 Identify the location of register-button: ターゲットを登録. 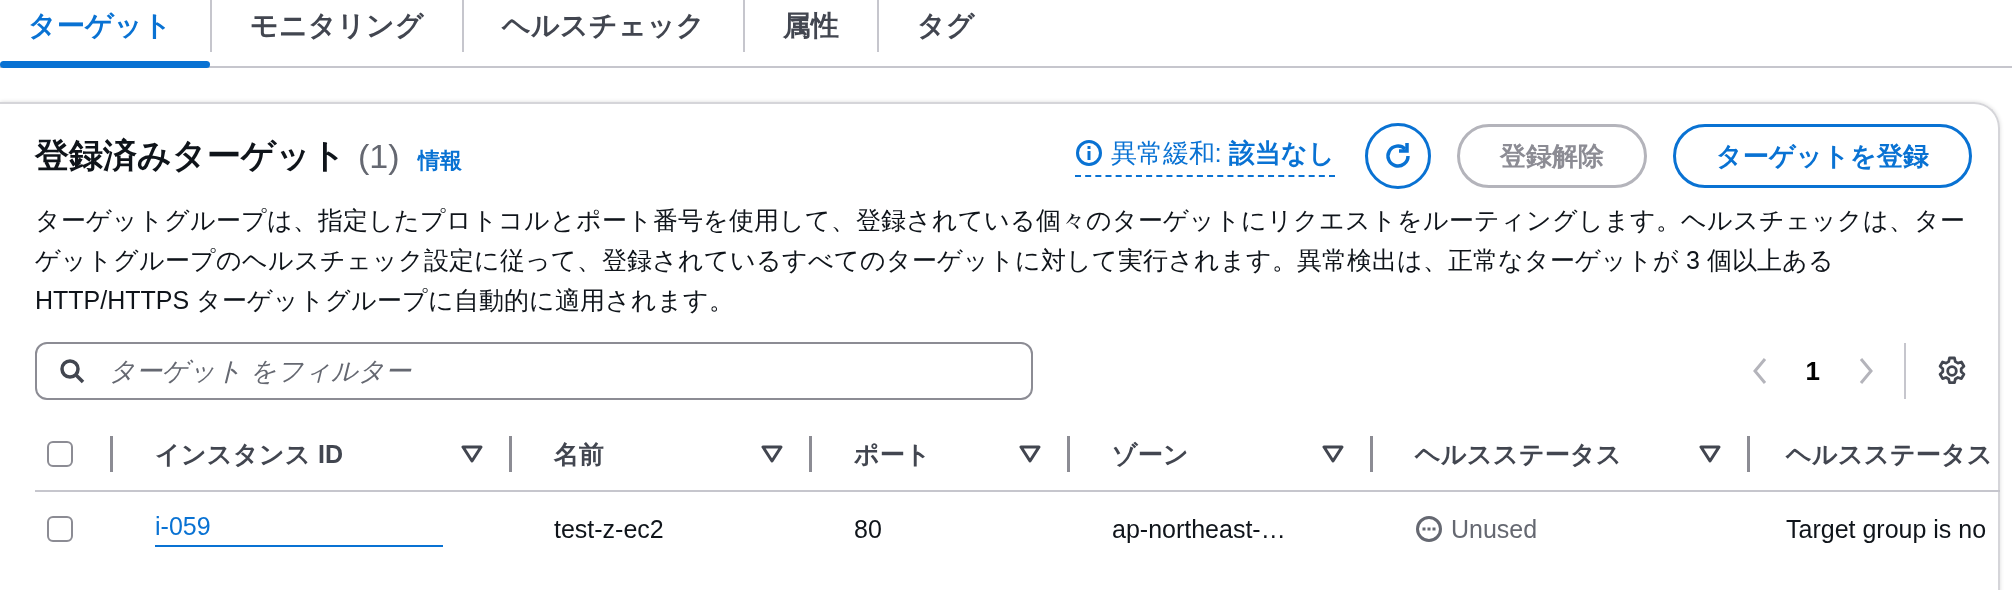
(1822, 156).